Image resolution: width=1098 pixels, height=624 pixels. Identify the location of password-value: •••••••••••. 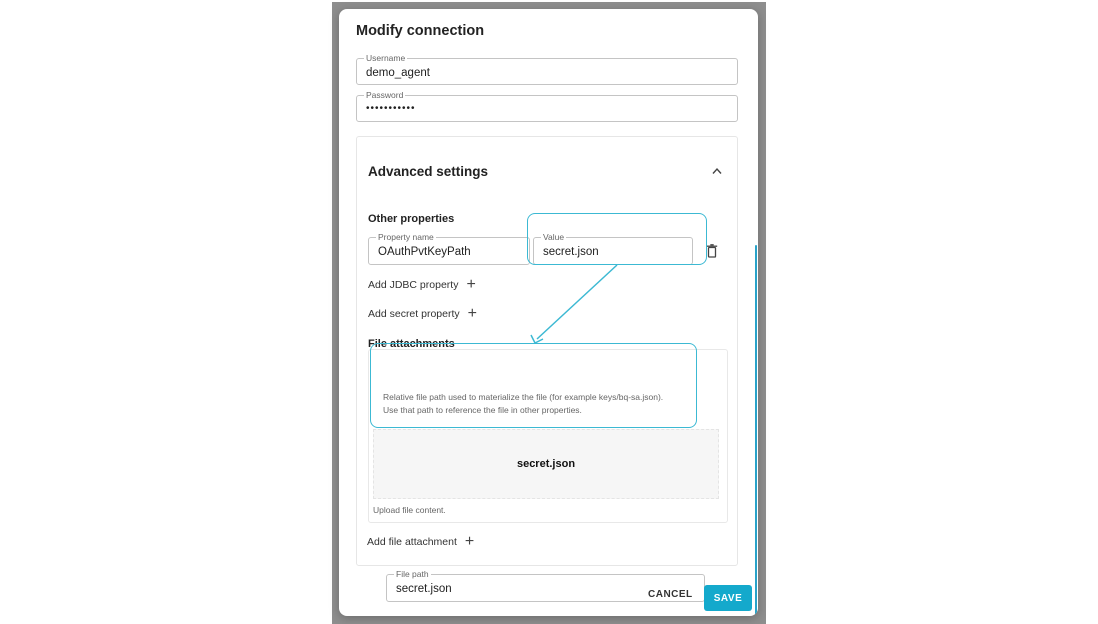
(391, 108).